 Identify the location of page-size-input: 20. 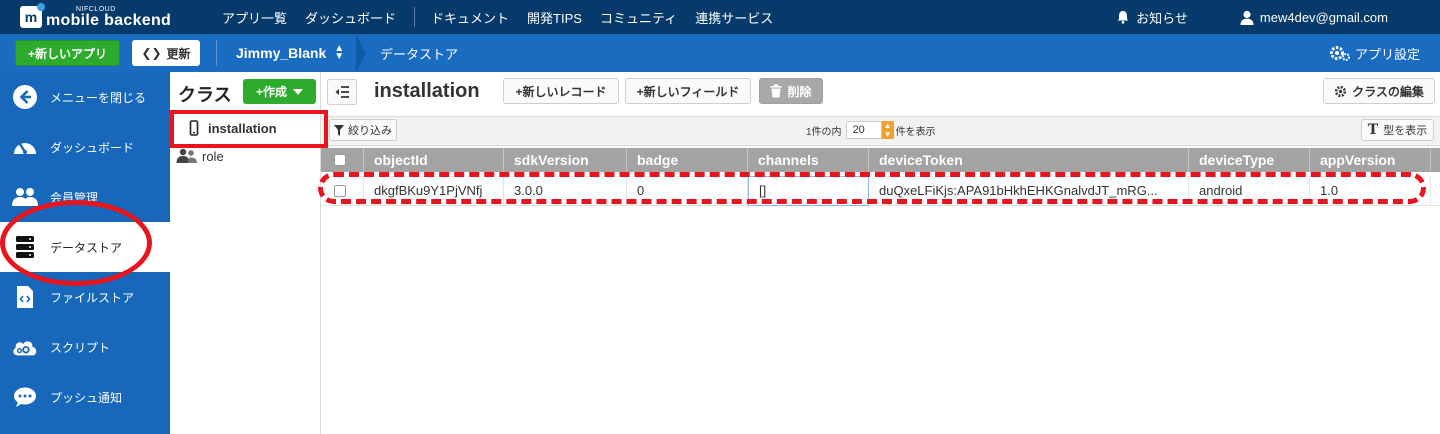
(863, 130).